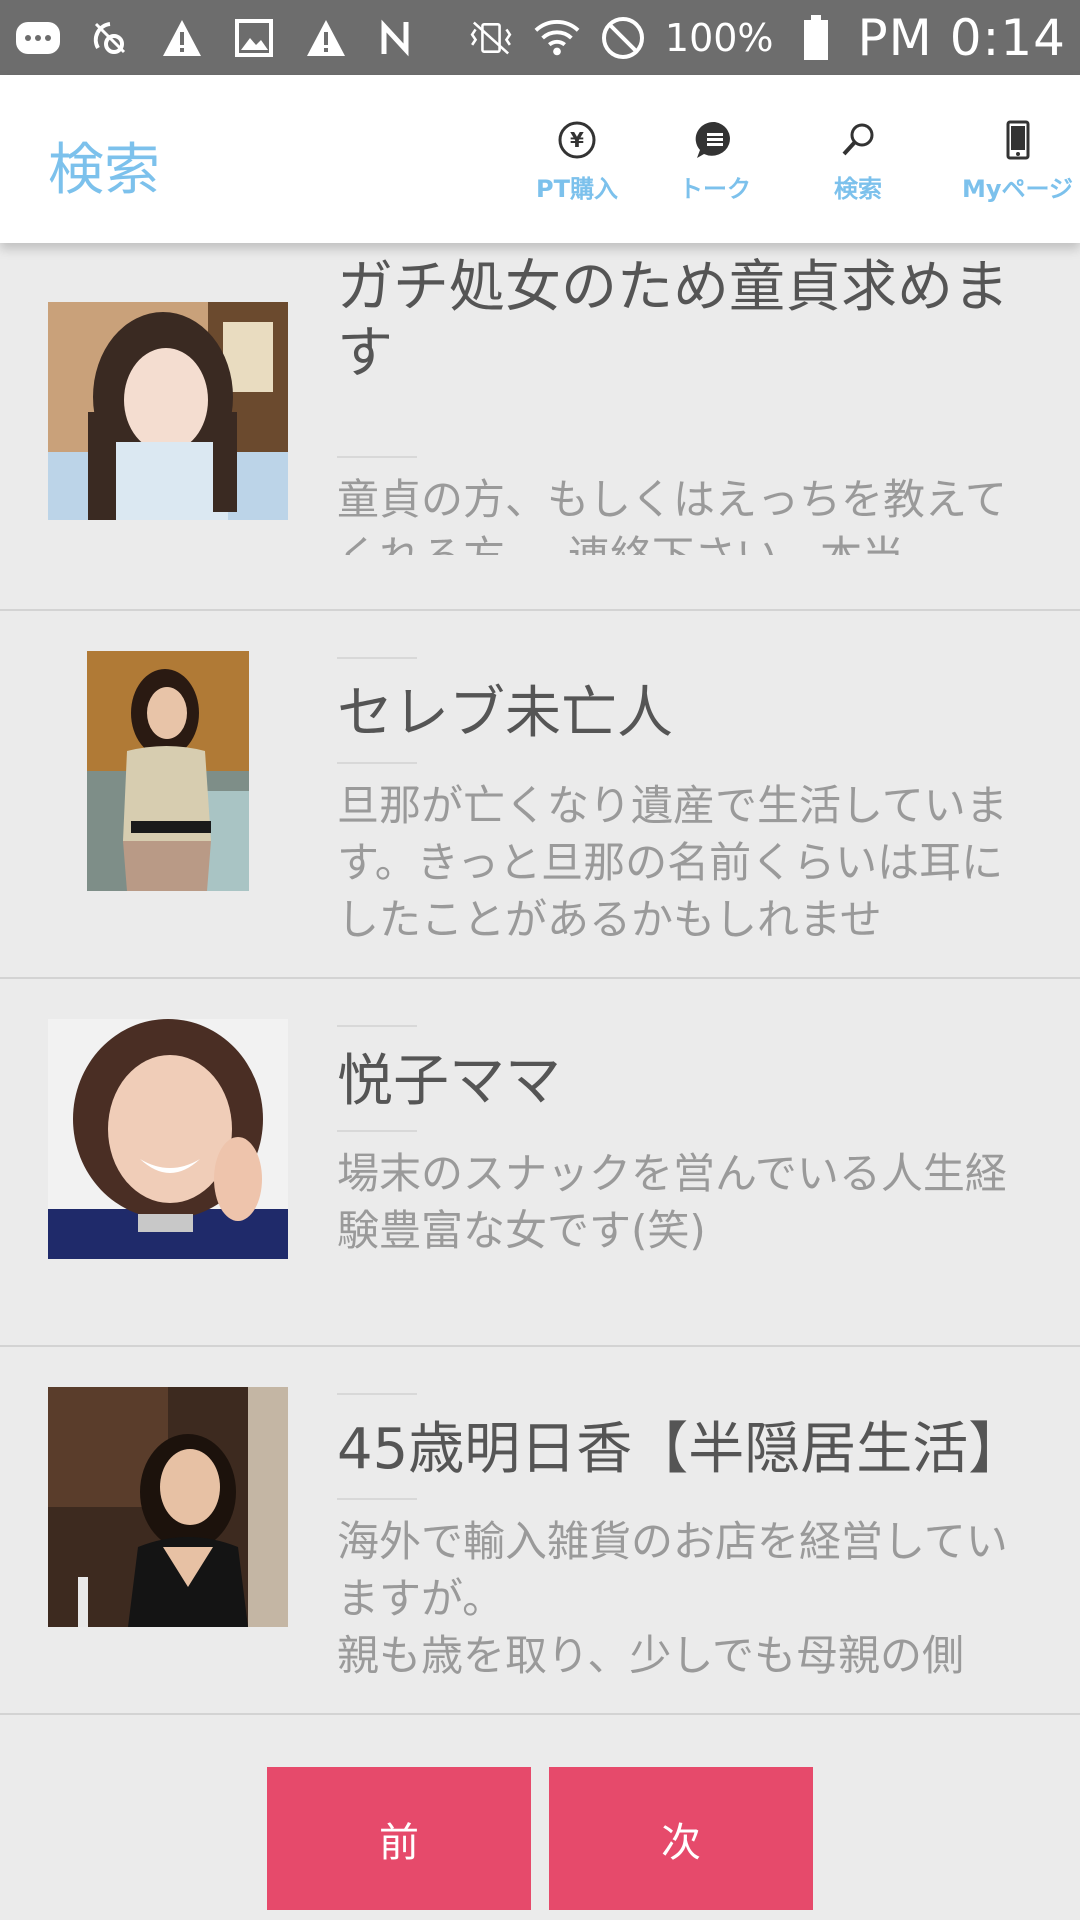 The width and height of the screenshot is (1080, 1920). I want to click on battery-icon, so click(816, 37).